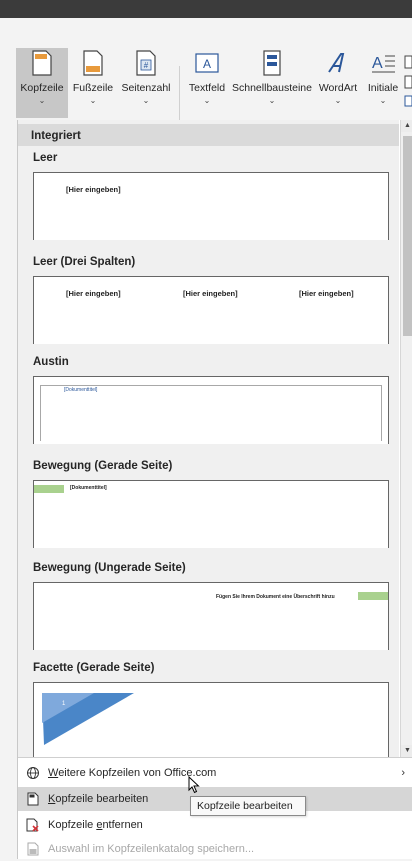  What do you see at coordinates (109, 568) in the screenshot?
I see `gallery-item-title: Bewegung (Ungerade Seite)` at bounding box center [109, 568].